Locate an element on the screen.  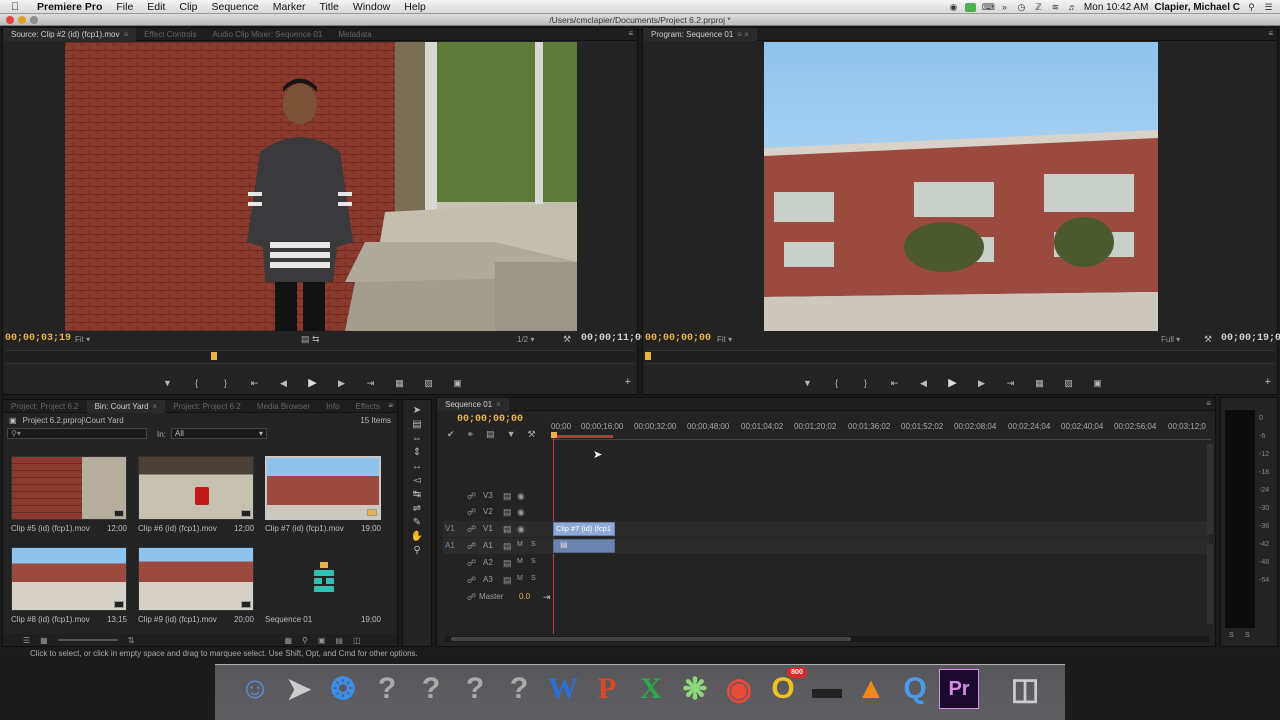
linked-selection-icon: ⚭ is located at coordinates (471, 434).